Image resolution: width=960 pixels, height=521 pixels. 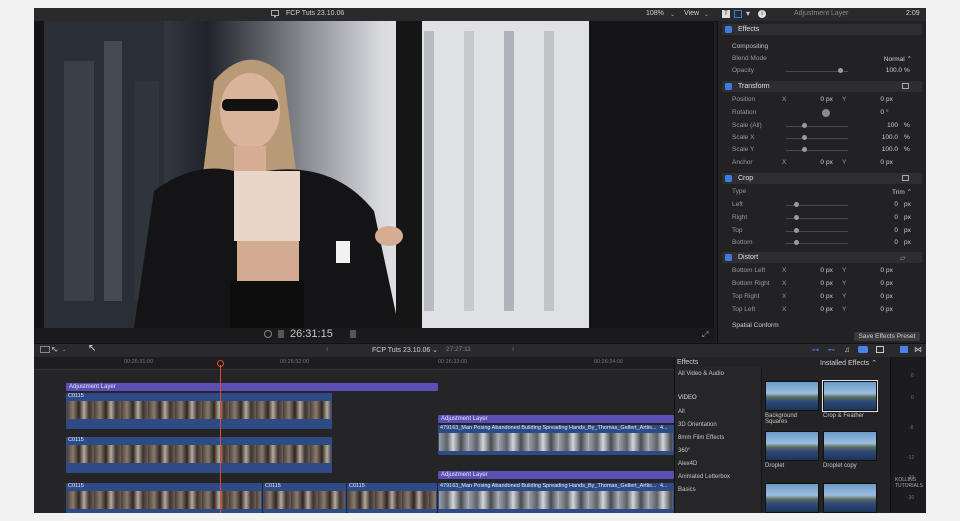 What do you see at coordinates (822, 257) in the screenshot?
I see `distort-section-header: Distort ▱` at bounding box center [822, 257].